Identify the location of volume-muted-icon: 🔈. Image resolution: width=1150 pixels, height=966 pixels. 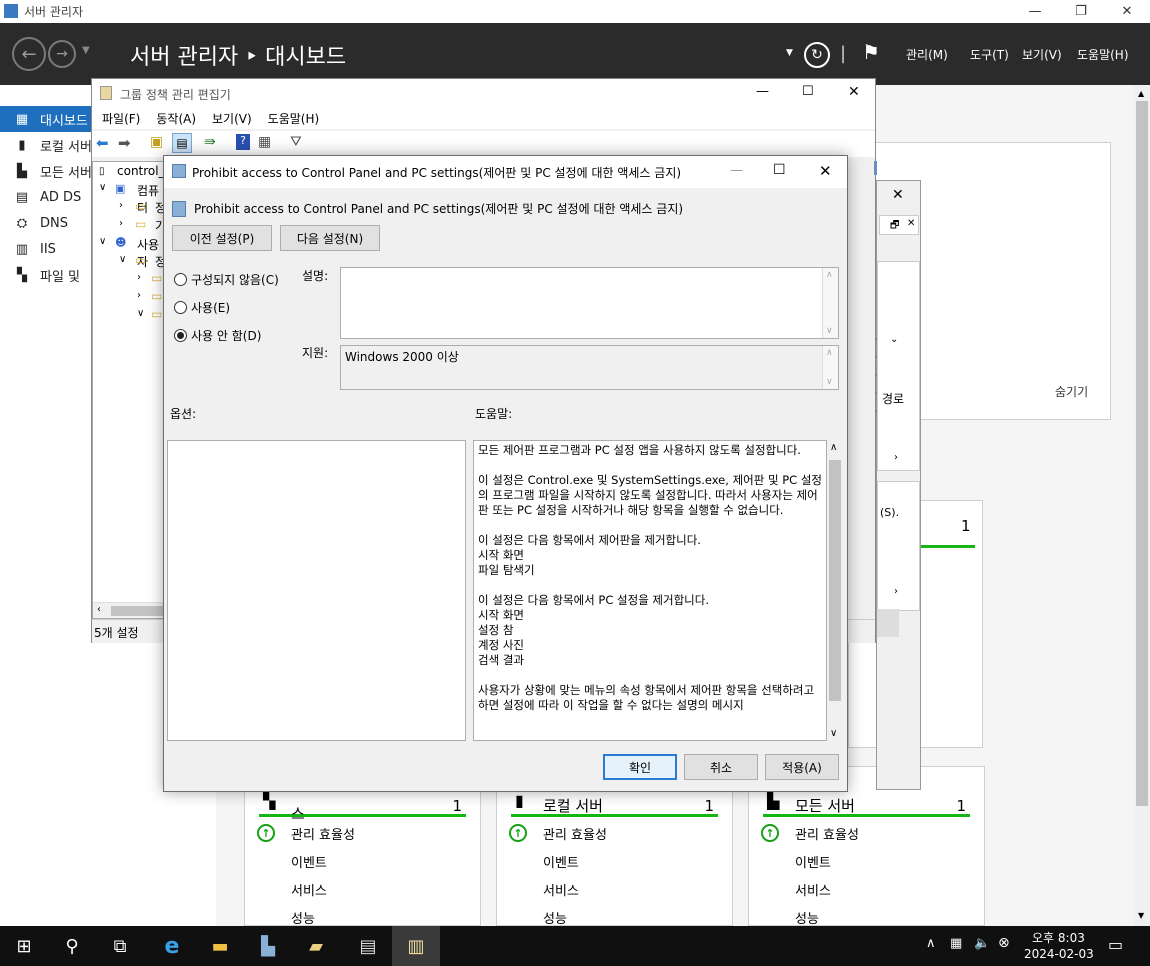
(982, 943).